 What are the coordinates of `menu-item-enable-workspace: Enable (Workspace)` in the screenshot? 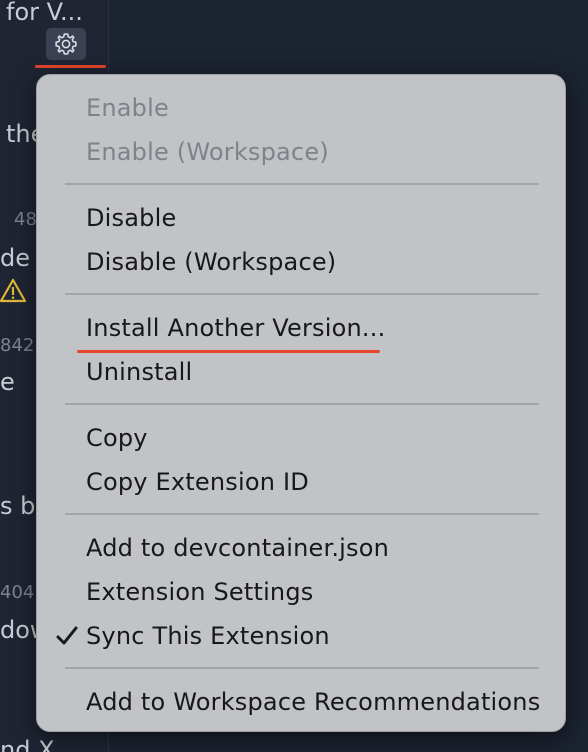 It's located at (207, 152).